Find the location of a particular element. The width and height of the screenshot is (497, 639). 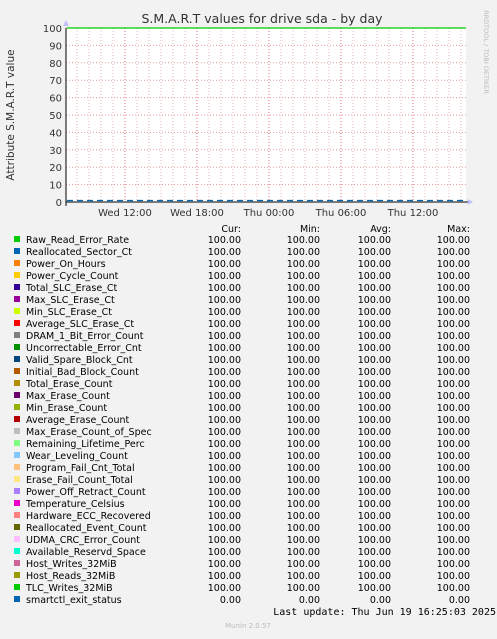

legend-header: Cur: is located at coordinates (231, 229).